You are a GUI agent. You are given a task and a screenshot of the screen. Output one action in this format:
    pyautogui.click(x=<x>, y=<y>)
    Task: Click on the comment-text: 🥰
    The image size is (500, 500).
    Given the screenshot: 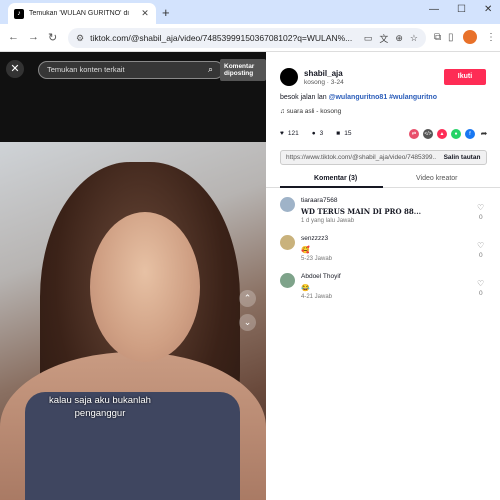 What is the action you would take?
    pyautogui.click(x=305, y=249)
    